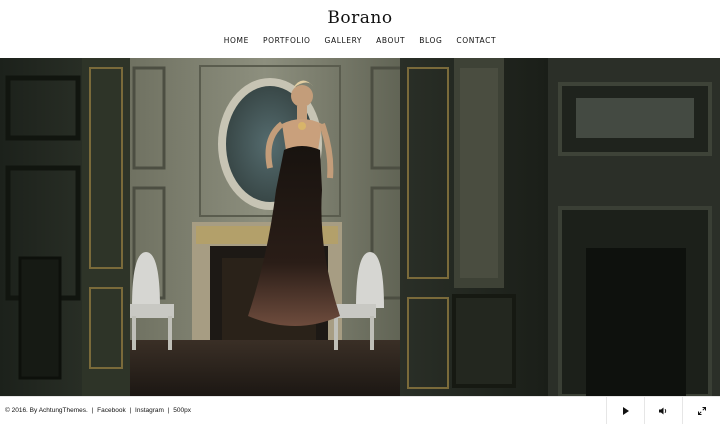 Image resolution: width=720 pixels, height=424 pixels. Describe the element at coordinates (390, 40) in the screenshot. I see `nav-item-about: ABOUT` at that location.